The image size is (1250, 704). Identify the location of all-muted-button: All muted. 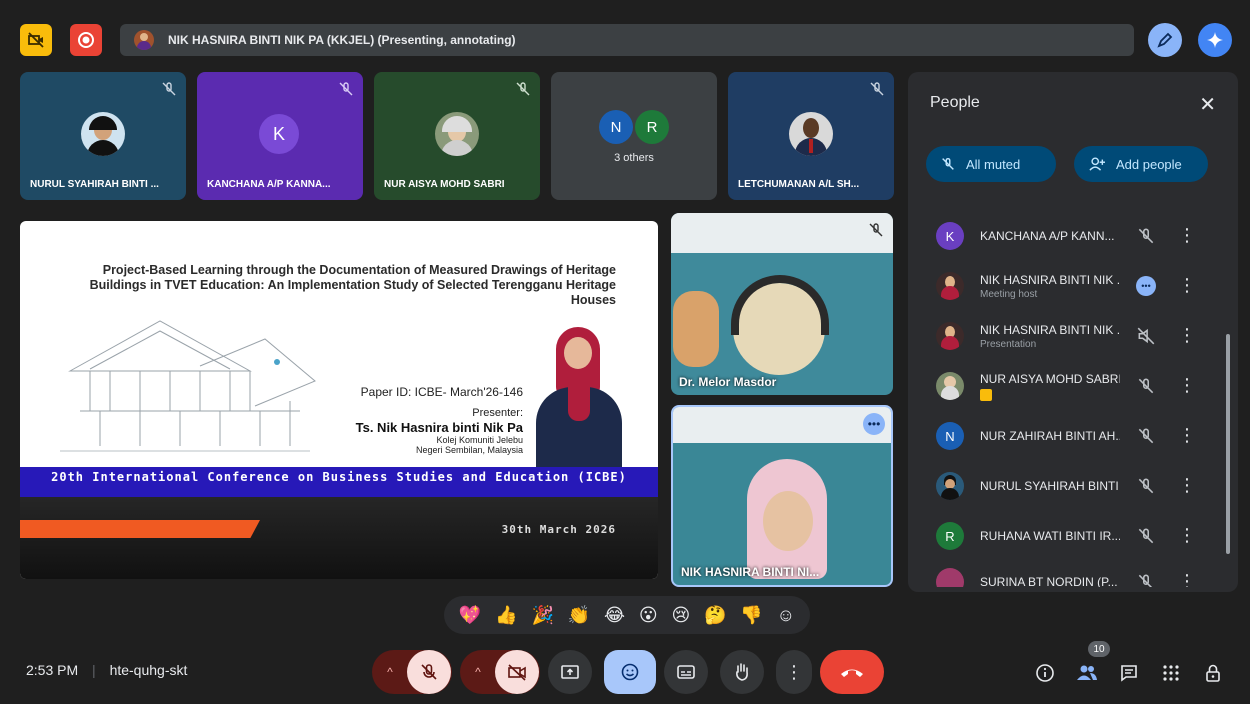
(991, 164).